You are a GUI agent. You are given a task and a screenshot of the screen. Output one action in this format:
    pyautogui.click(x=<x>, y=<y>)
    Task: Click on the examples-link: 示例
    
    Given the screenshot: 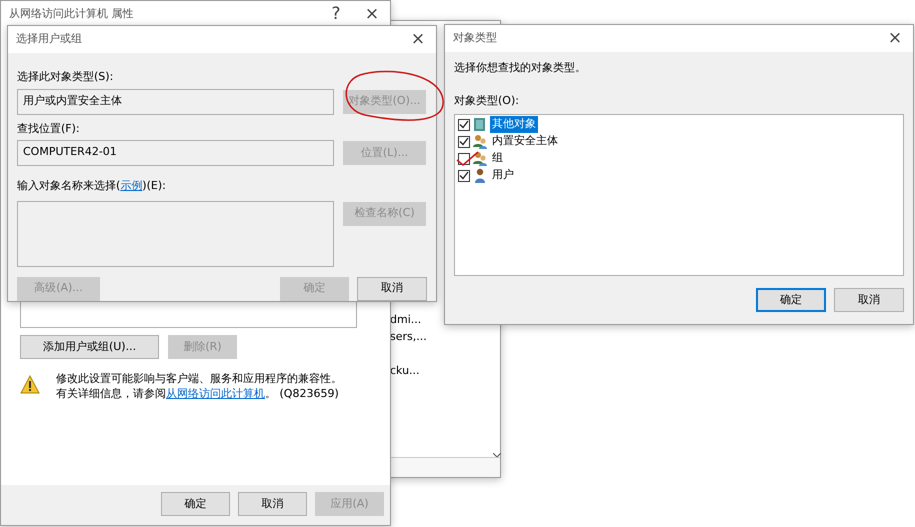 What is the action you would take?
    pyautogui.click(x=131, y=185)
    